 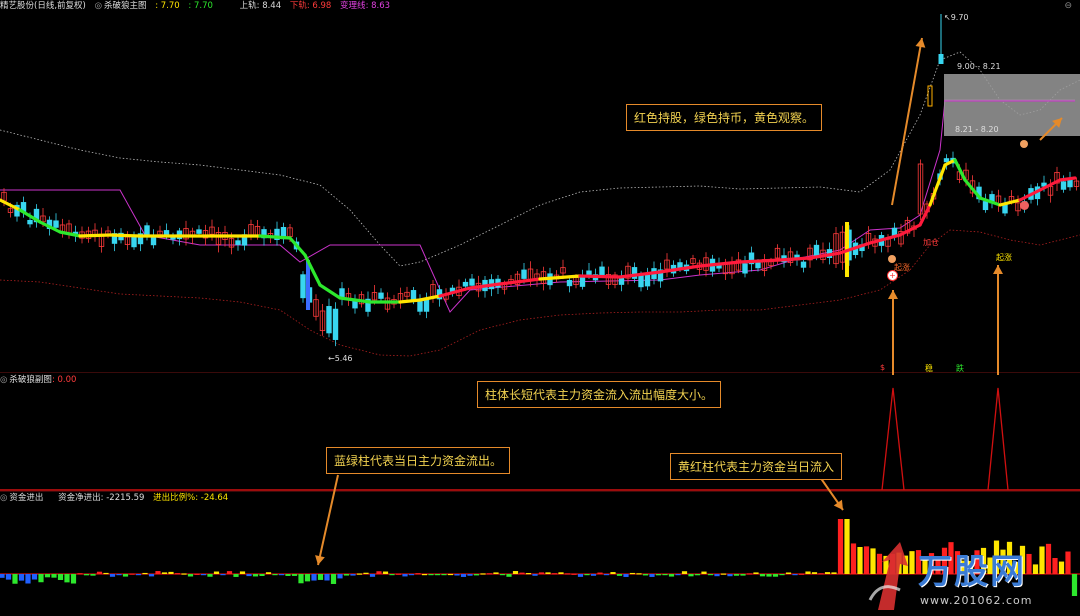 What do you see at coordinates (756, 466) in the screenshot?
I see `annotation-yellow-red: 黄红柱代表主力资金当日流入` at bounding box center [756, 466].